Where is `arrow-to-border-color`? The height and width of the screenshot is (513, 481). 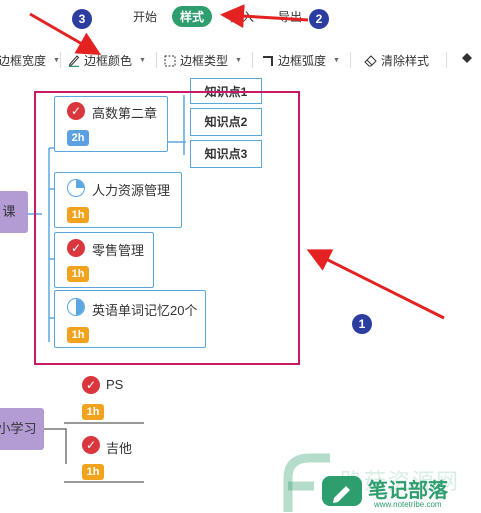 arrow-to-border-color is located at coordinates (65, 33).